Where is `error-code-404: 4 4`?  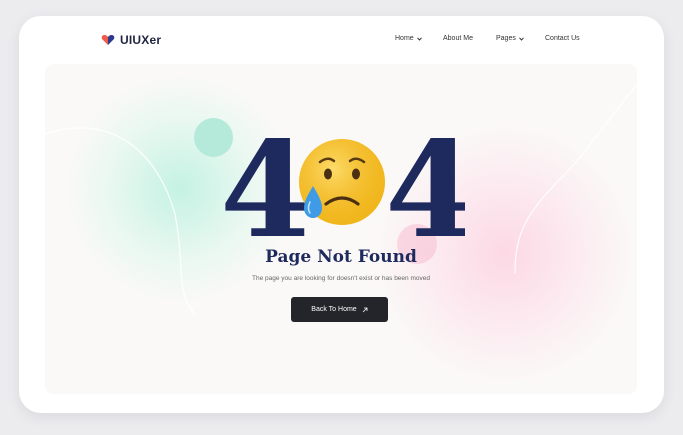
error-code-404: 4 4 is located at coordinates (342, 183).